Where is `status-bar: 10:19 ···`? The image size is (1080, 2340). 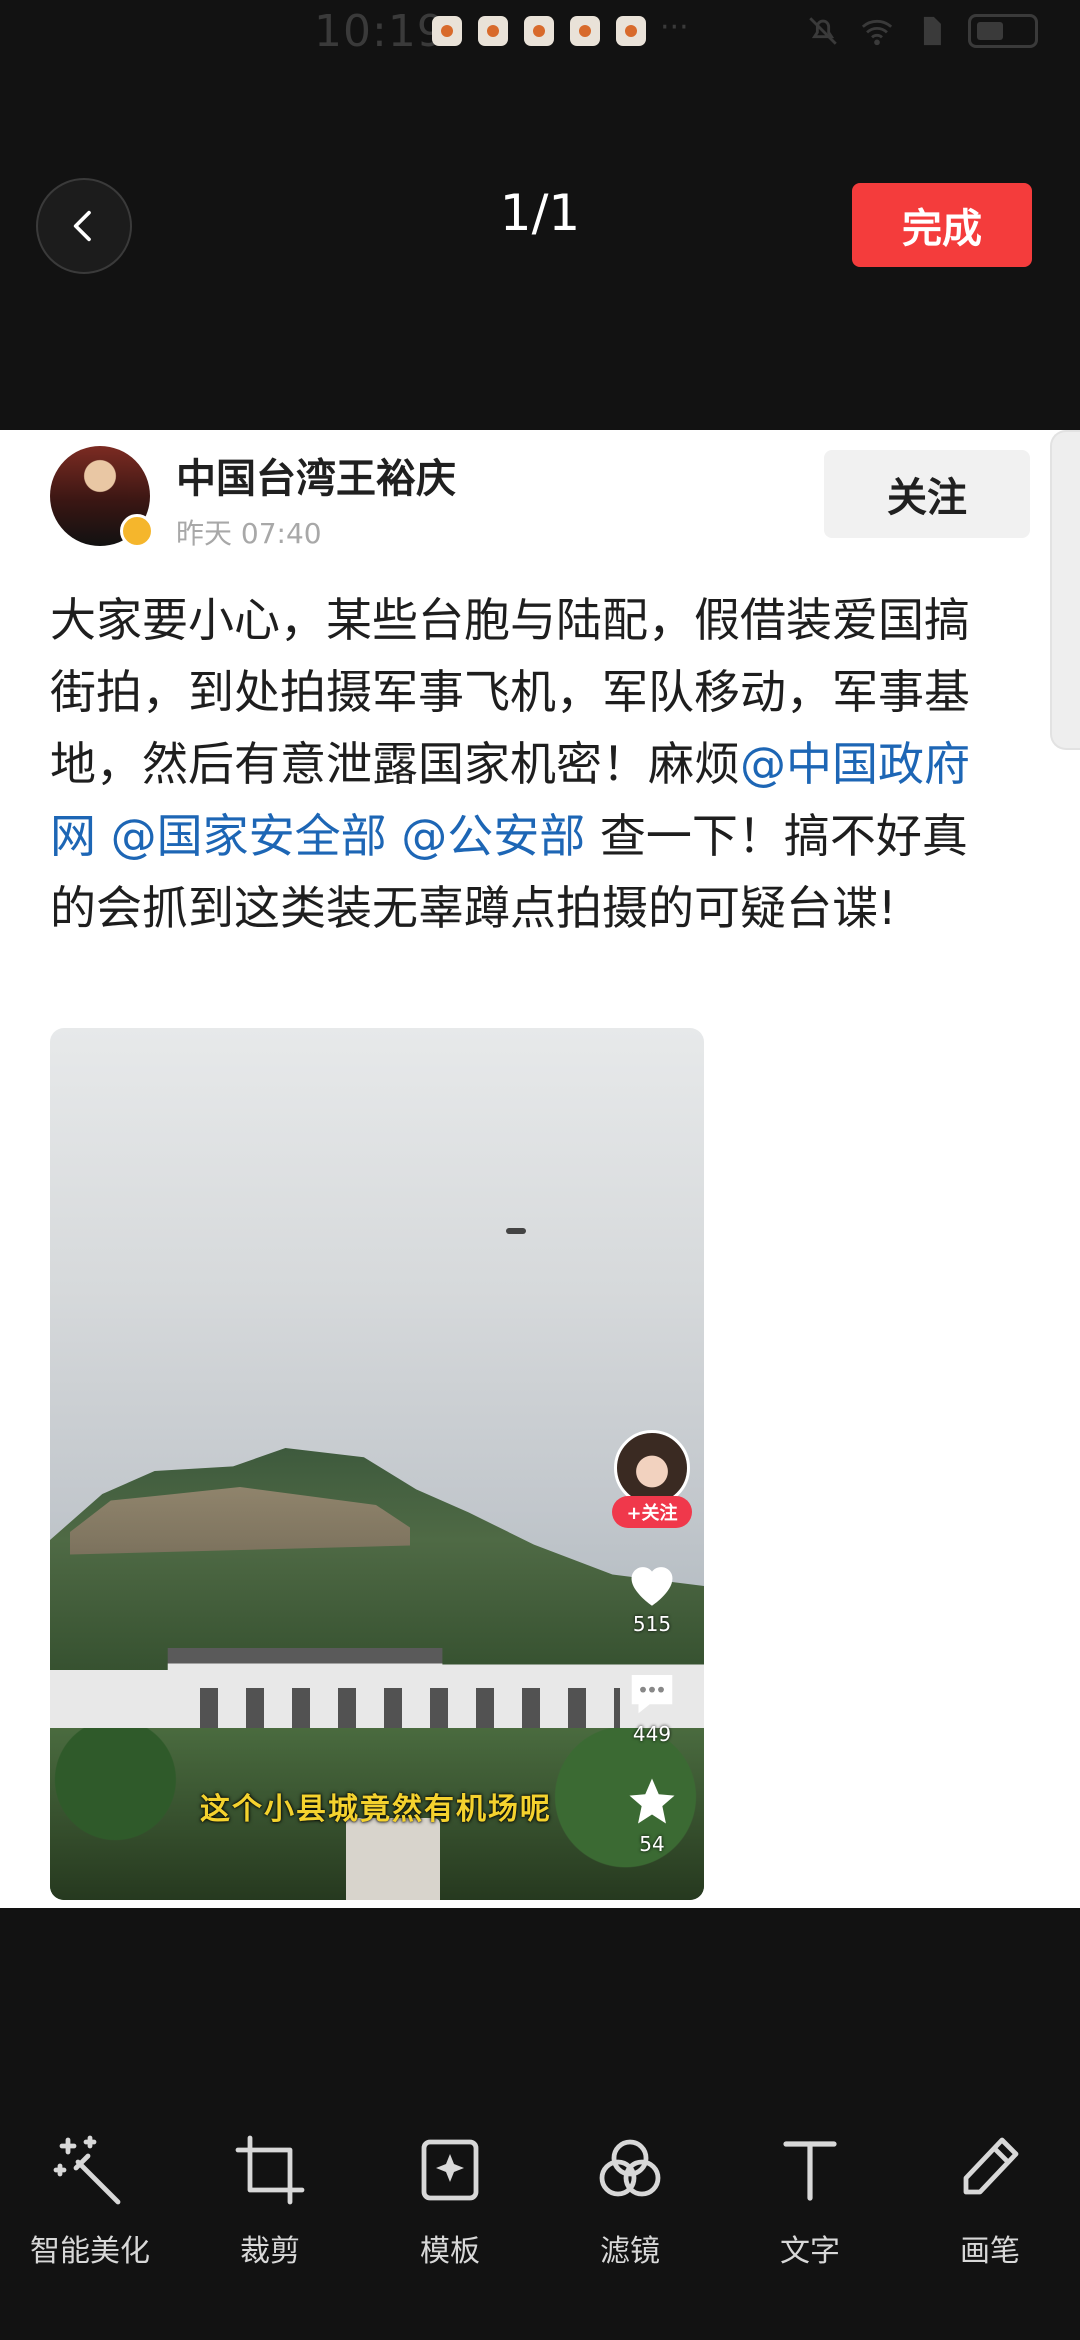
status-bar: 10:19 ··· is located at coordinates (540, 32).